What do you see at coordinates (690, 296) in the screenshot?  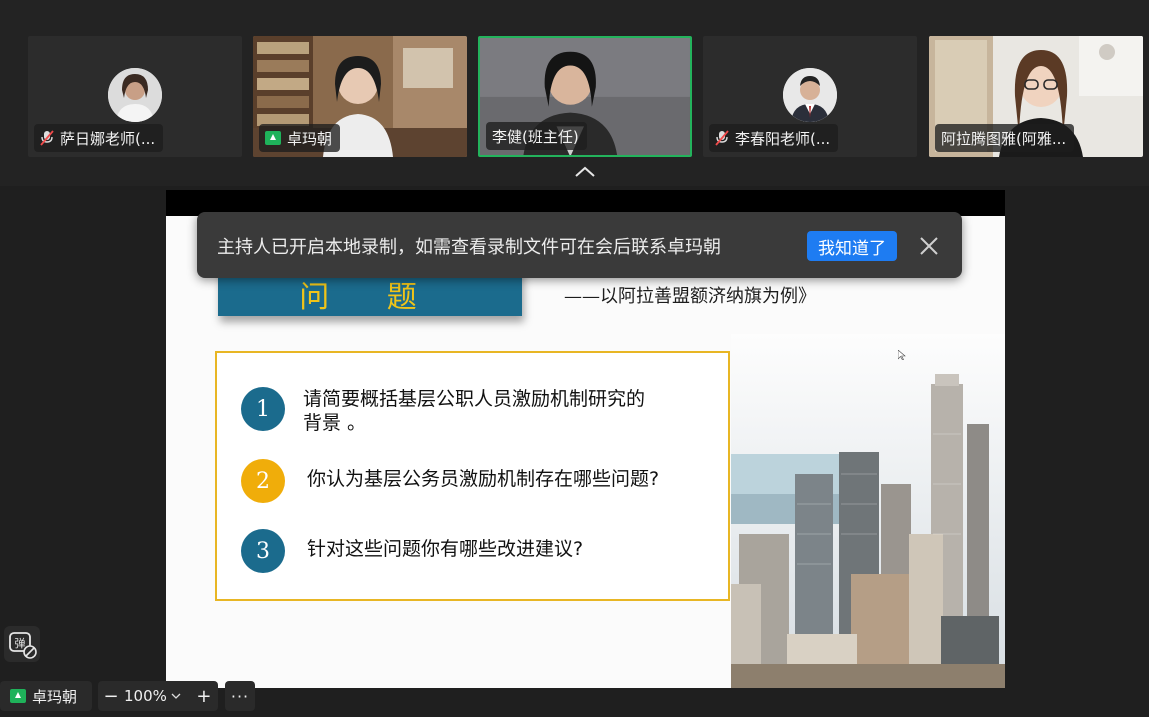 I see `slide-subtitle: ——以阿拉善盟额济纳旗为例》` at bounding box center [690, 296].